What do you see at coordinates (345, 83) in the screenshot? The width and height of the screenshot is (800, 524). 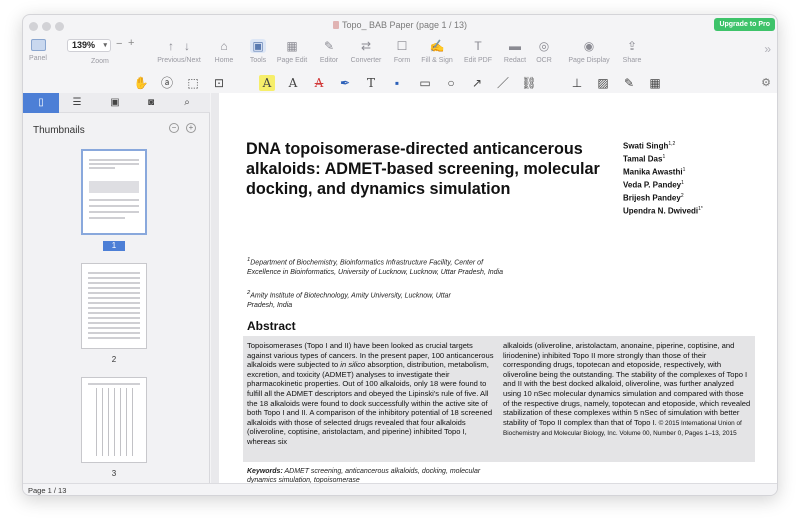 I see `pen-icon: ✒` at bounding box center [345, 83].